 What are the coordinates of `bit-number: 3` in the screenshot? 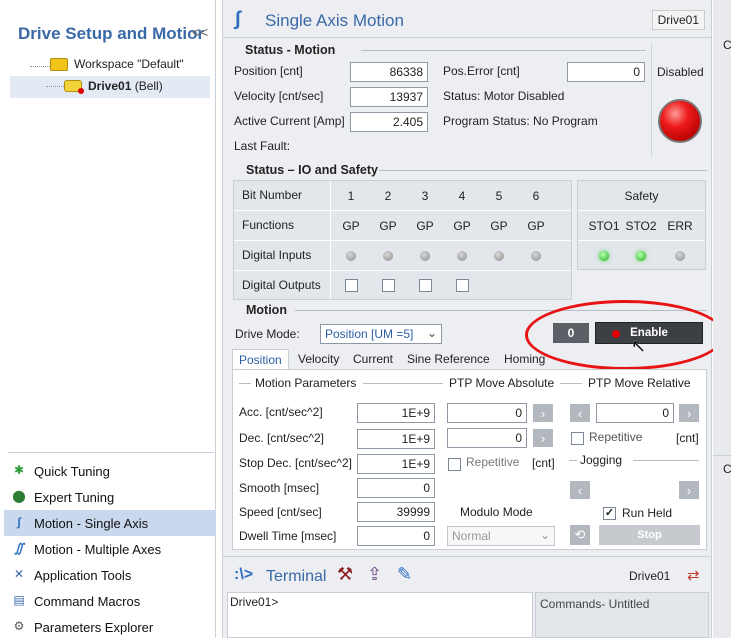 It's located at (425, 195).